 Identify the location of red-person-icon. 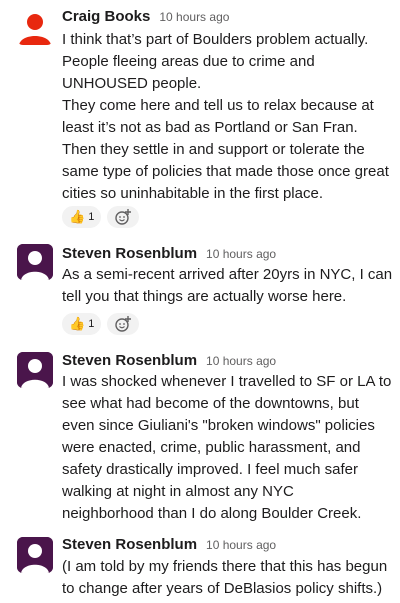
(35, 27).